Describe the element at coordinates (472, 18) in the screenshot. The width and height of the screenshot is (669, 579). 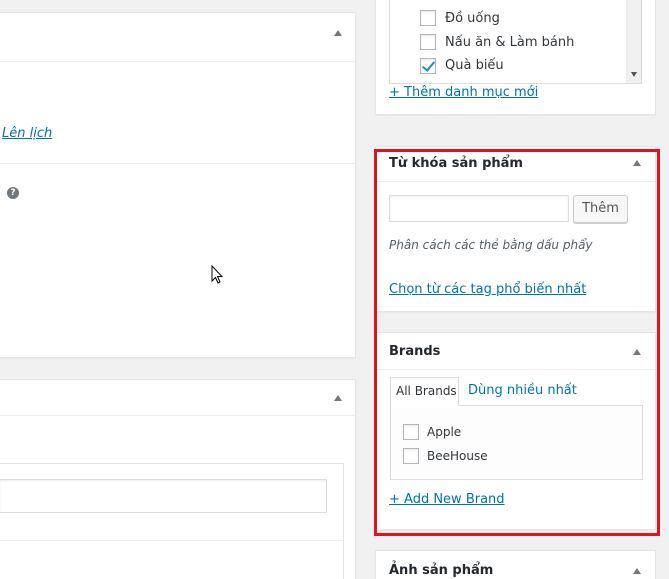
I see `category-label: Đồ uống` at that location.